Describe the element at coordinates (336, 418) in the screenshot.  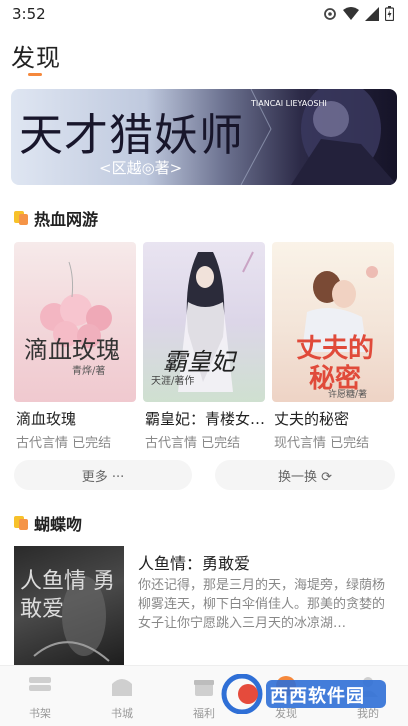
I see `book-title: 丈夫的秘密` at that location.